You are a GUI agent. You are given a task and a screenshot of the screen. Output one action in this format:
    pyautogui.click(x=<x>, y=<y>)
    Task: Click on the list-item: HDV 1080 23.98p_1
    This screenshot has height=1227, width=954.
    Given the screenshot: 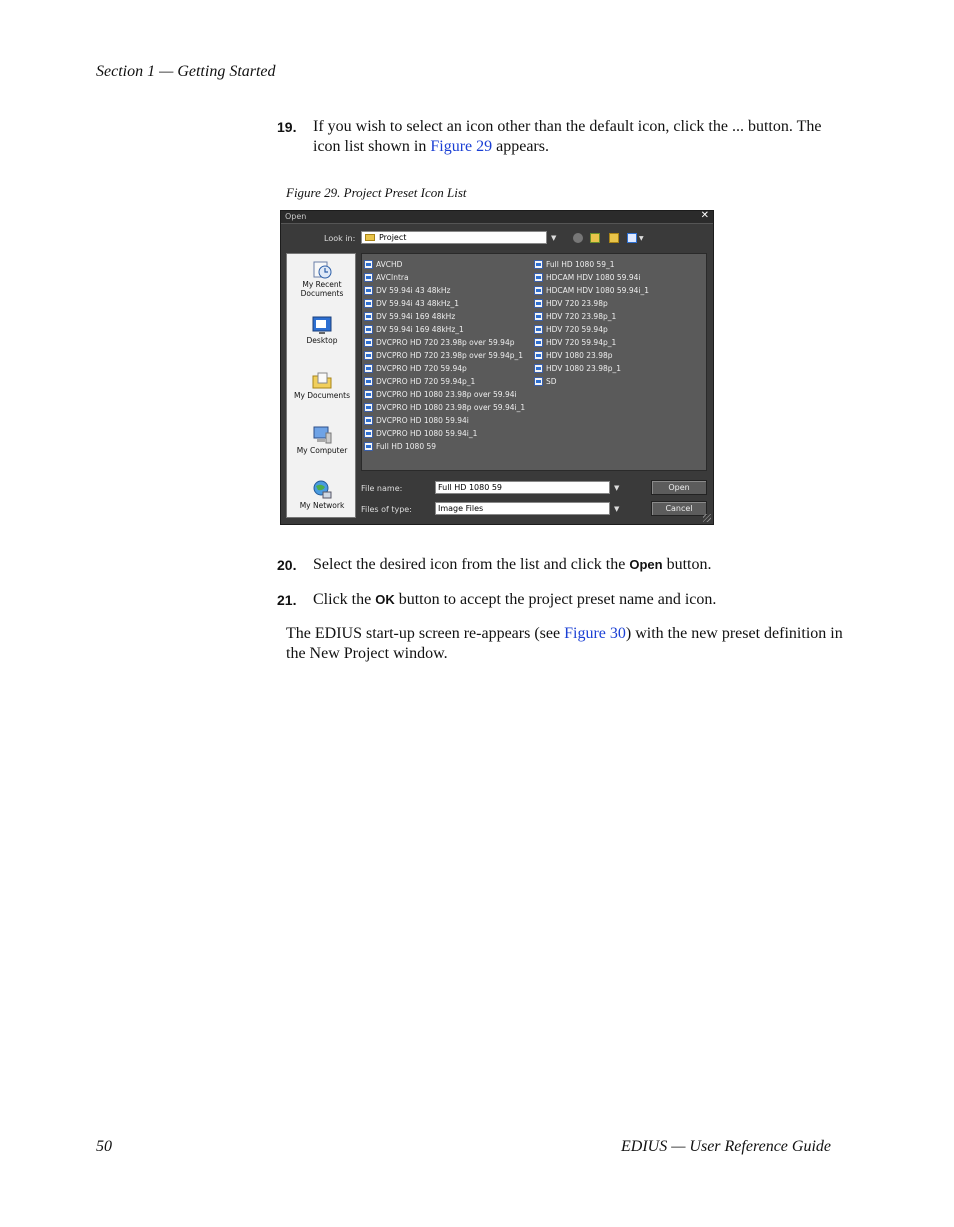 What is the action you would take?
    pyautogui.click(x=591, y=368)
    